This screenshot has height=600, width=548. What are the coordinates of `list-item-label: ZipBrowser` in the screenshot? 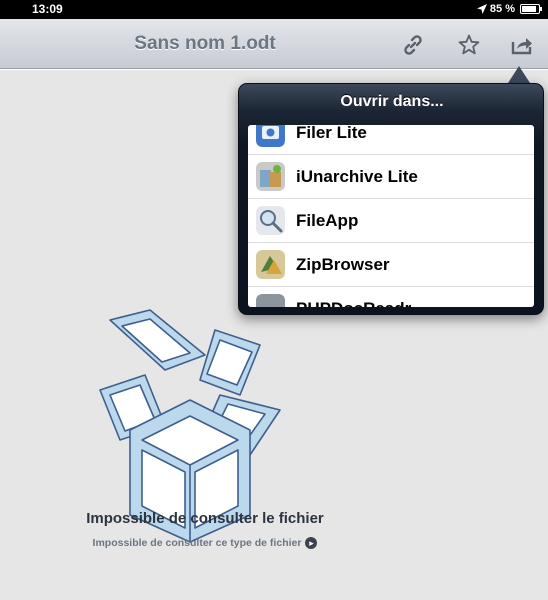 It's located at (343, 264).